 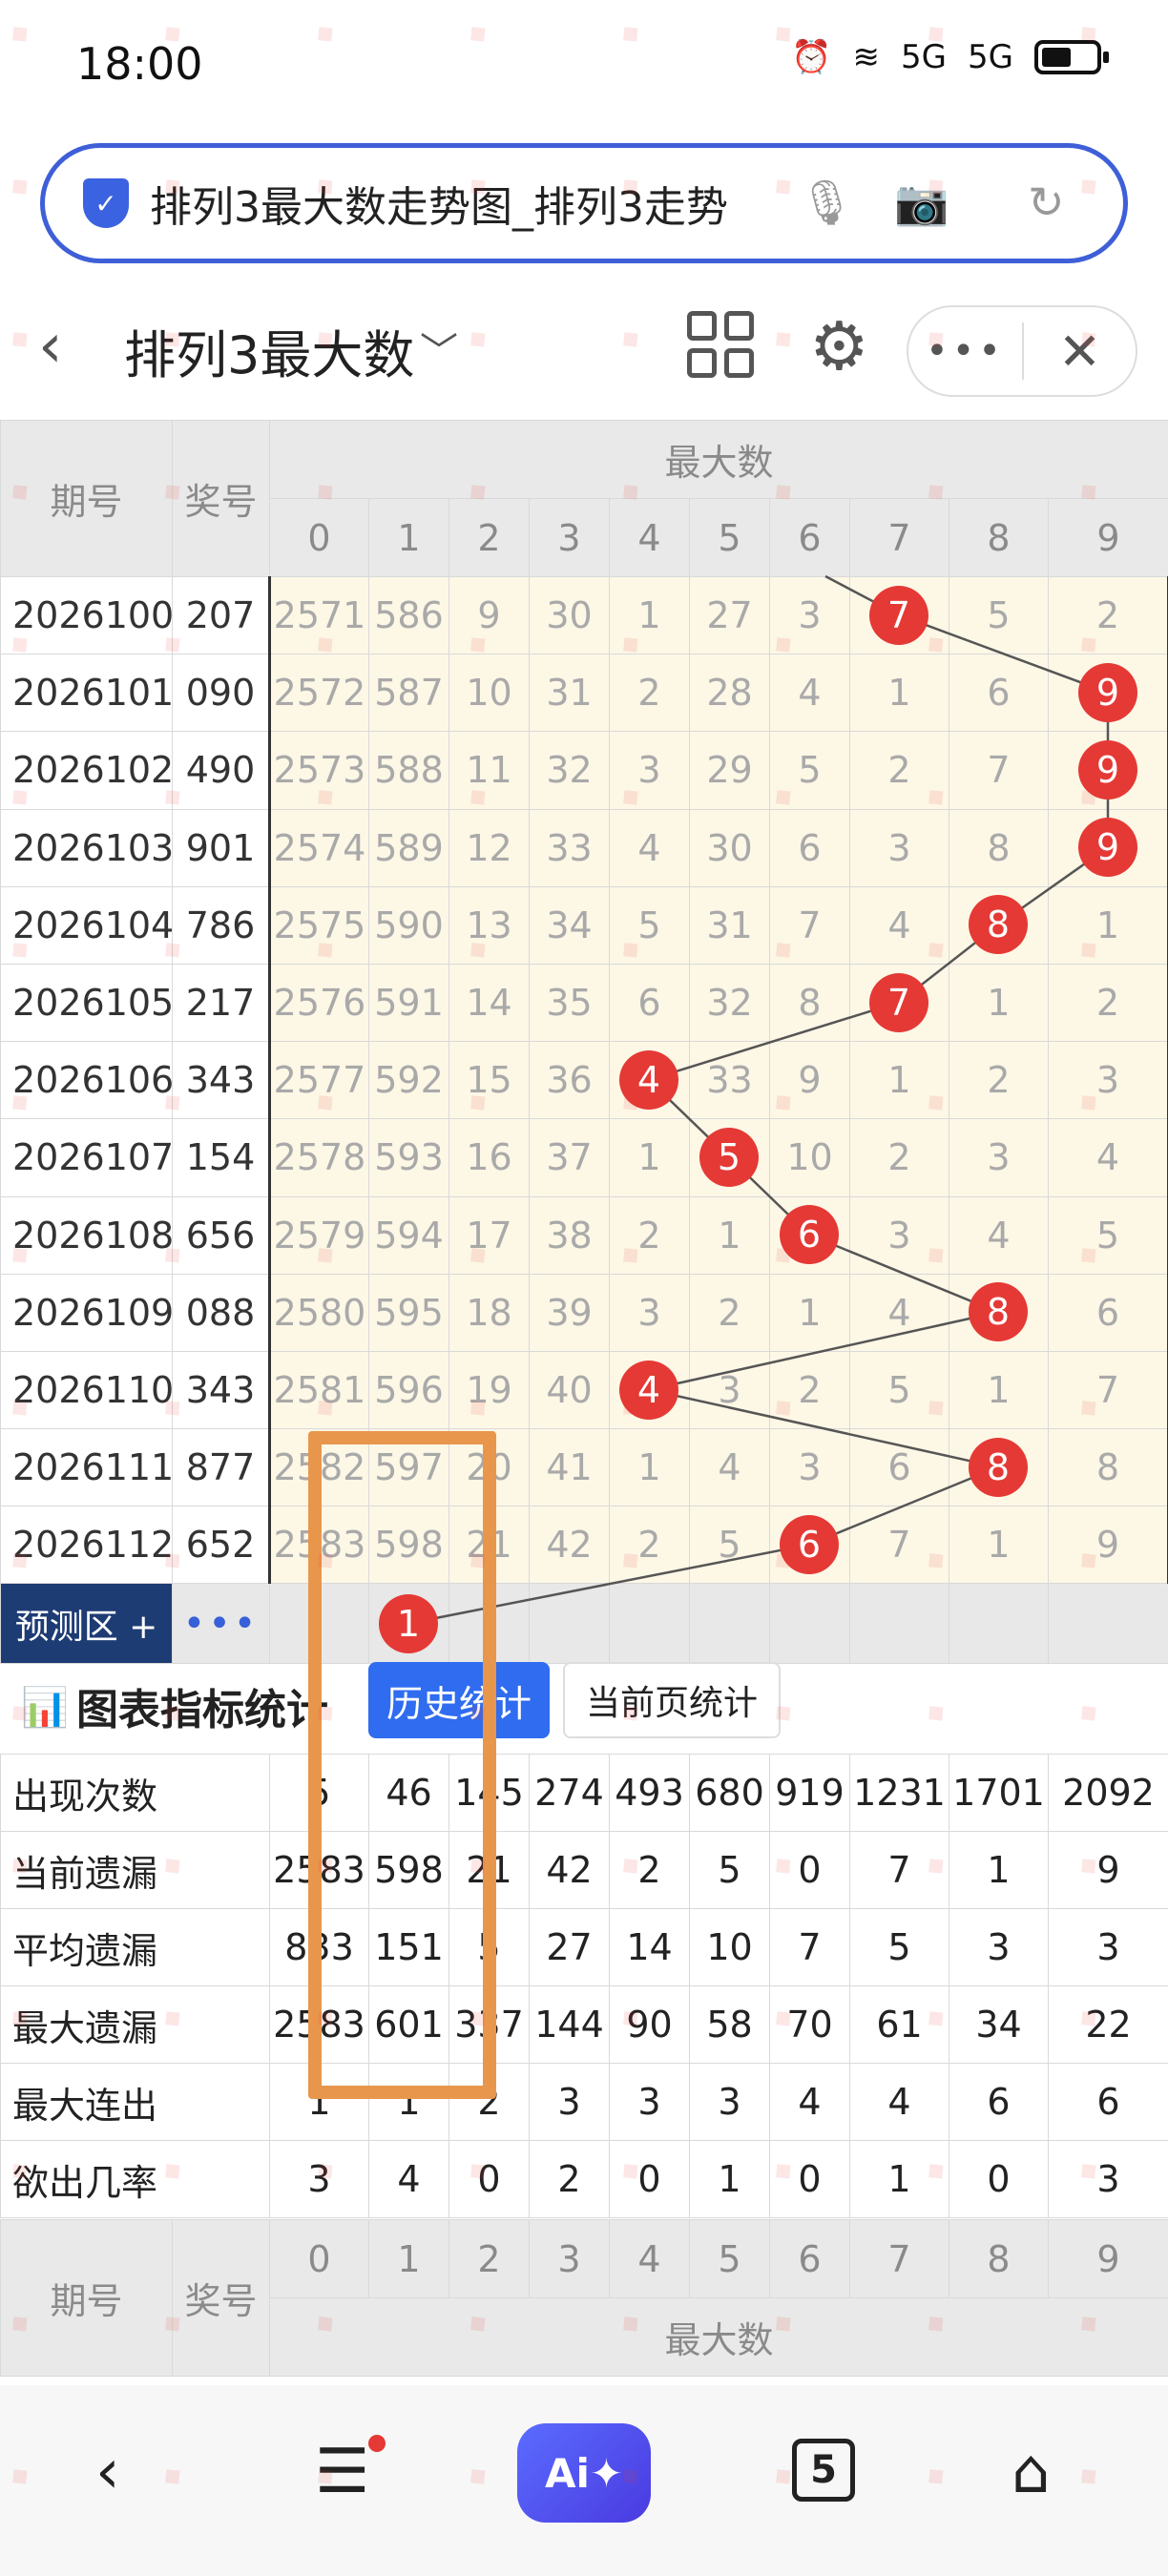 What do you see at coordinates (650, 1793) in the screenshot?
I see `stats-value: 493` at bounding box center [650, 1793].